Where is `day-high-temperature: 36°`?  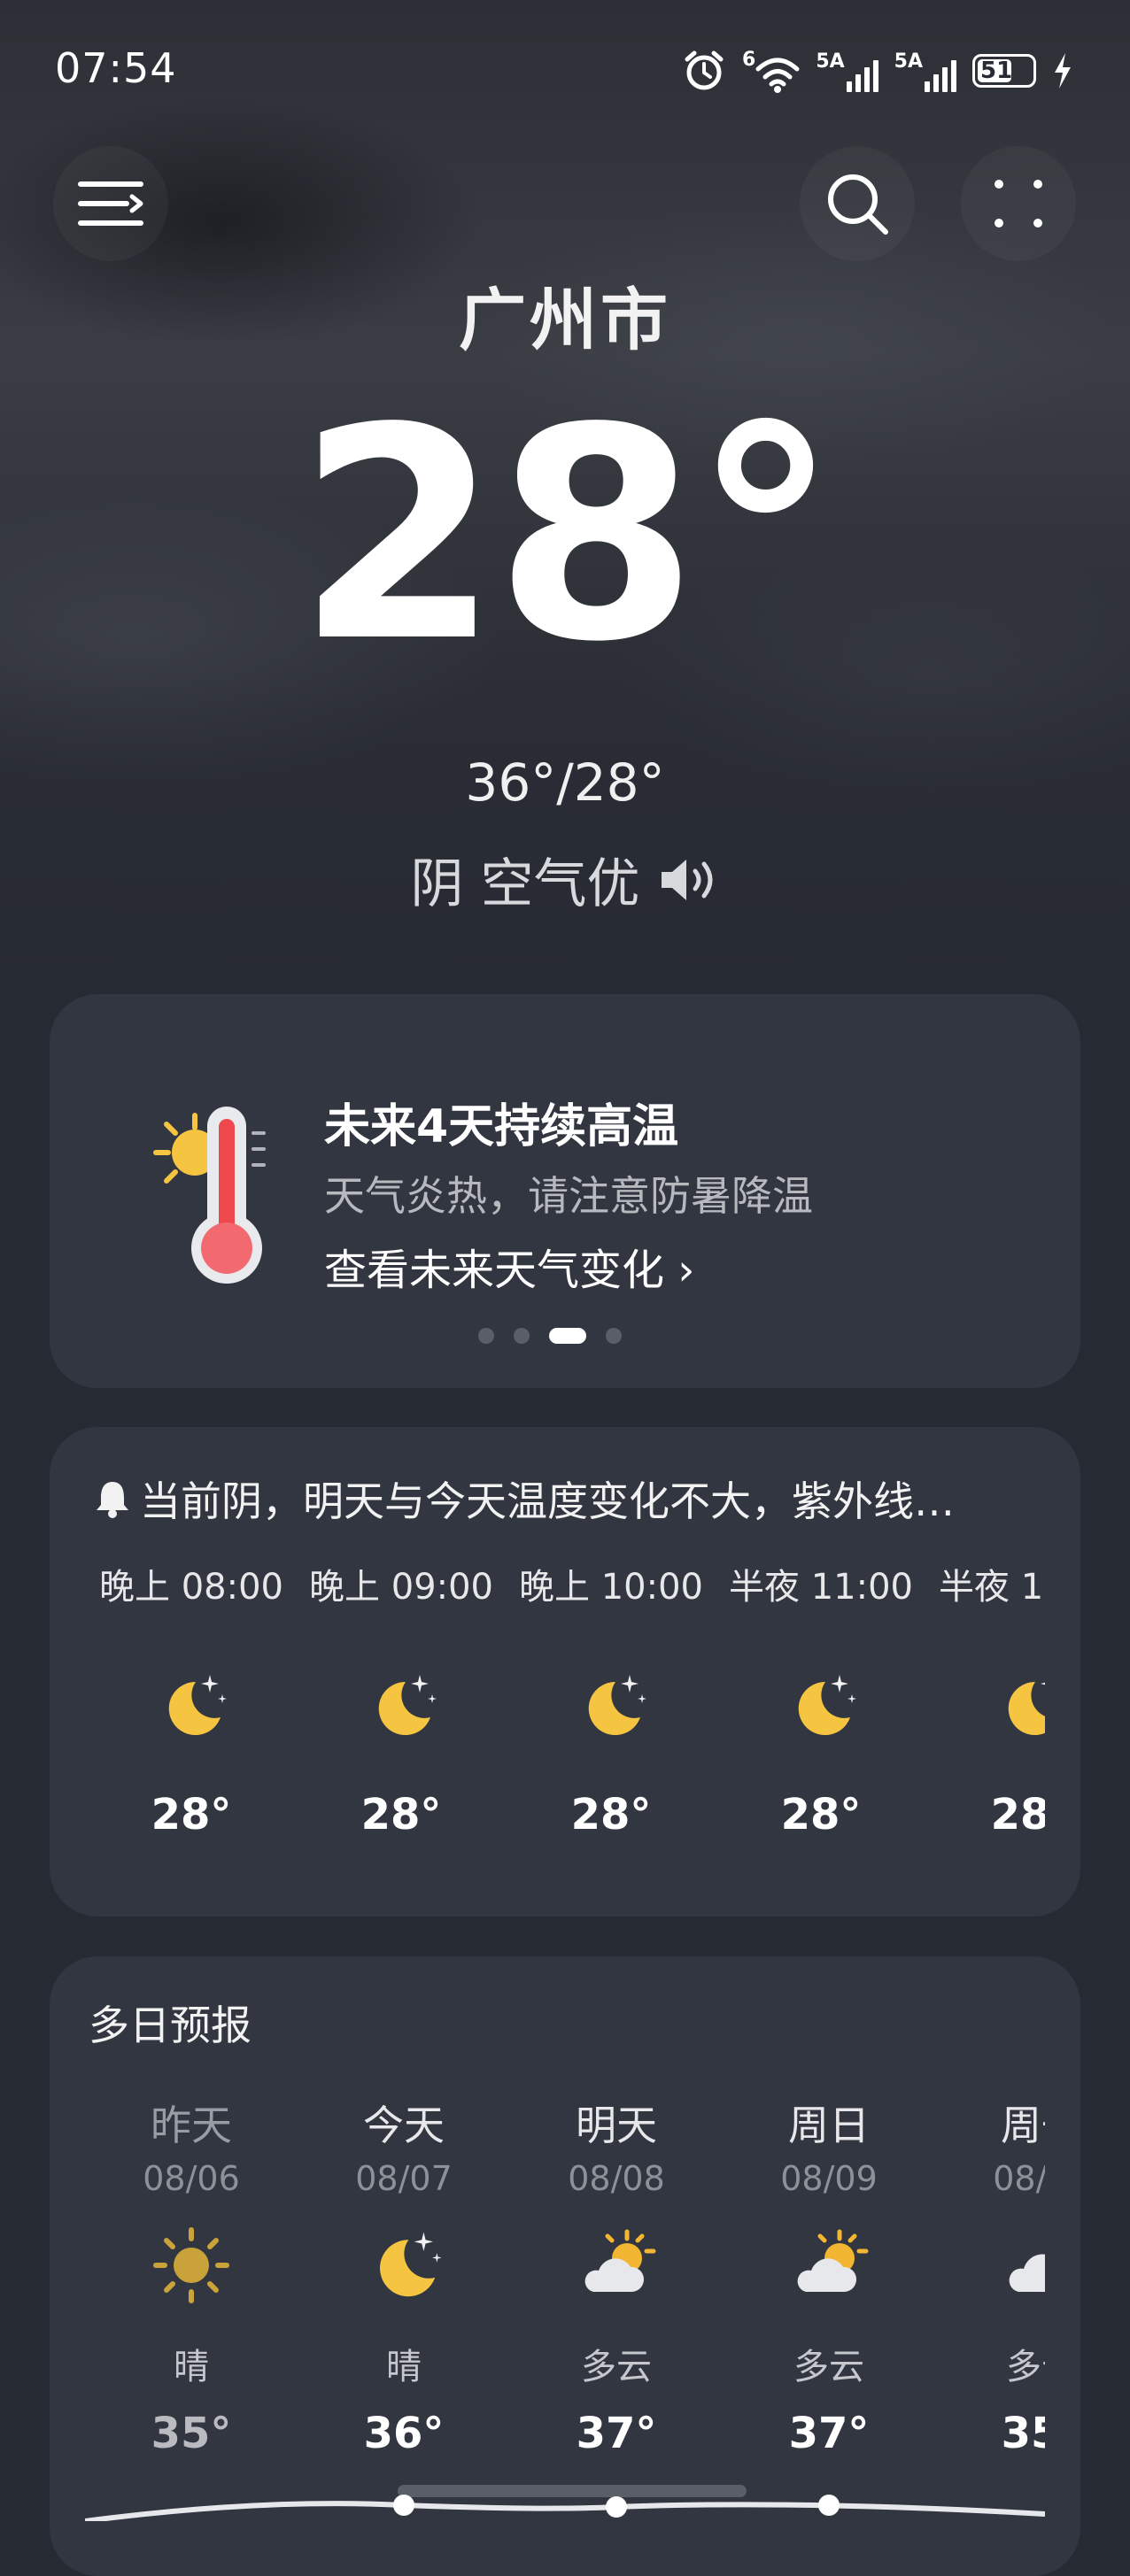
day-high-temperature: 36° is located at coordinates (404, 2433).